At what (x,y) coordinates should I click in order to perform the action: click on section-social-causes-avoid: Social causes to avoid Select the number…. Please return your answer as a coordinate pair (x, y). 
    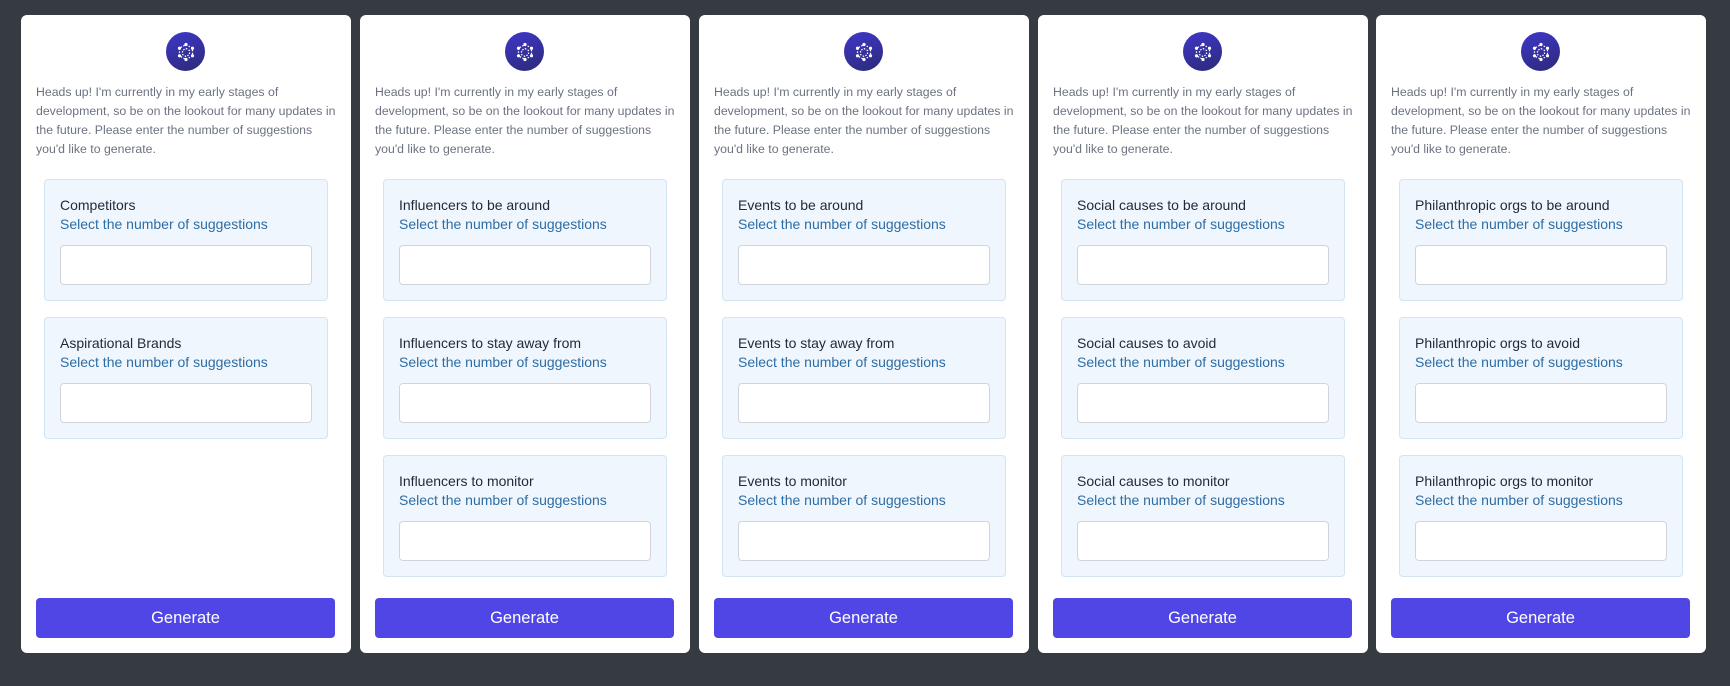
    Looking at the image, I should click on (1203, 378).